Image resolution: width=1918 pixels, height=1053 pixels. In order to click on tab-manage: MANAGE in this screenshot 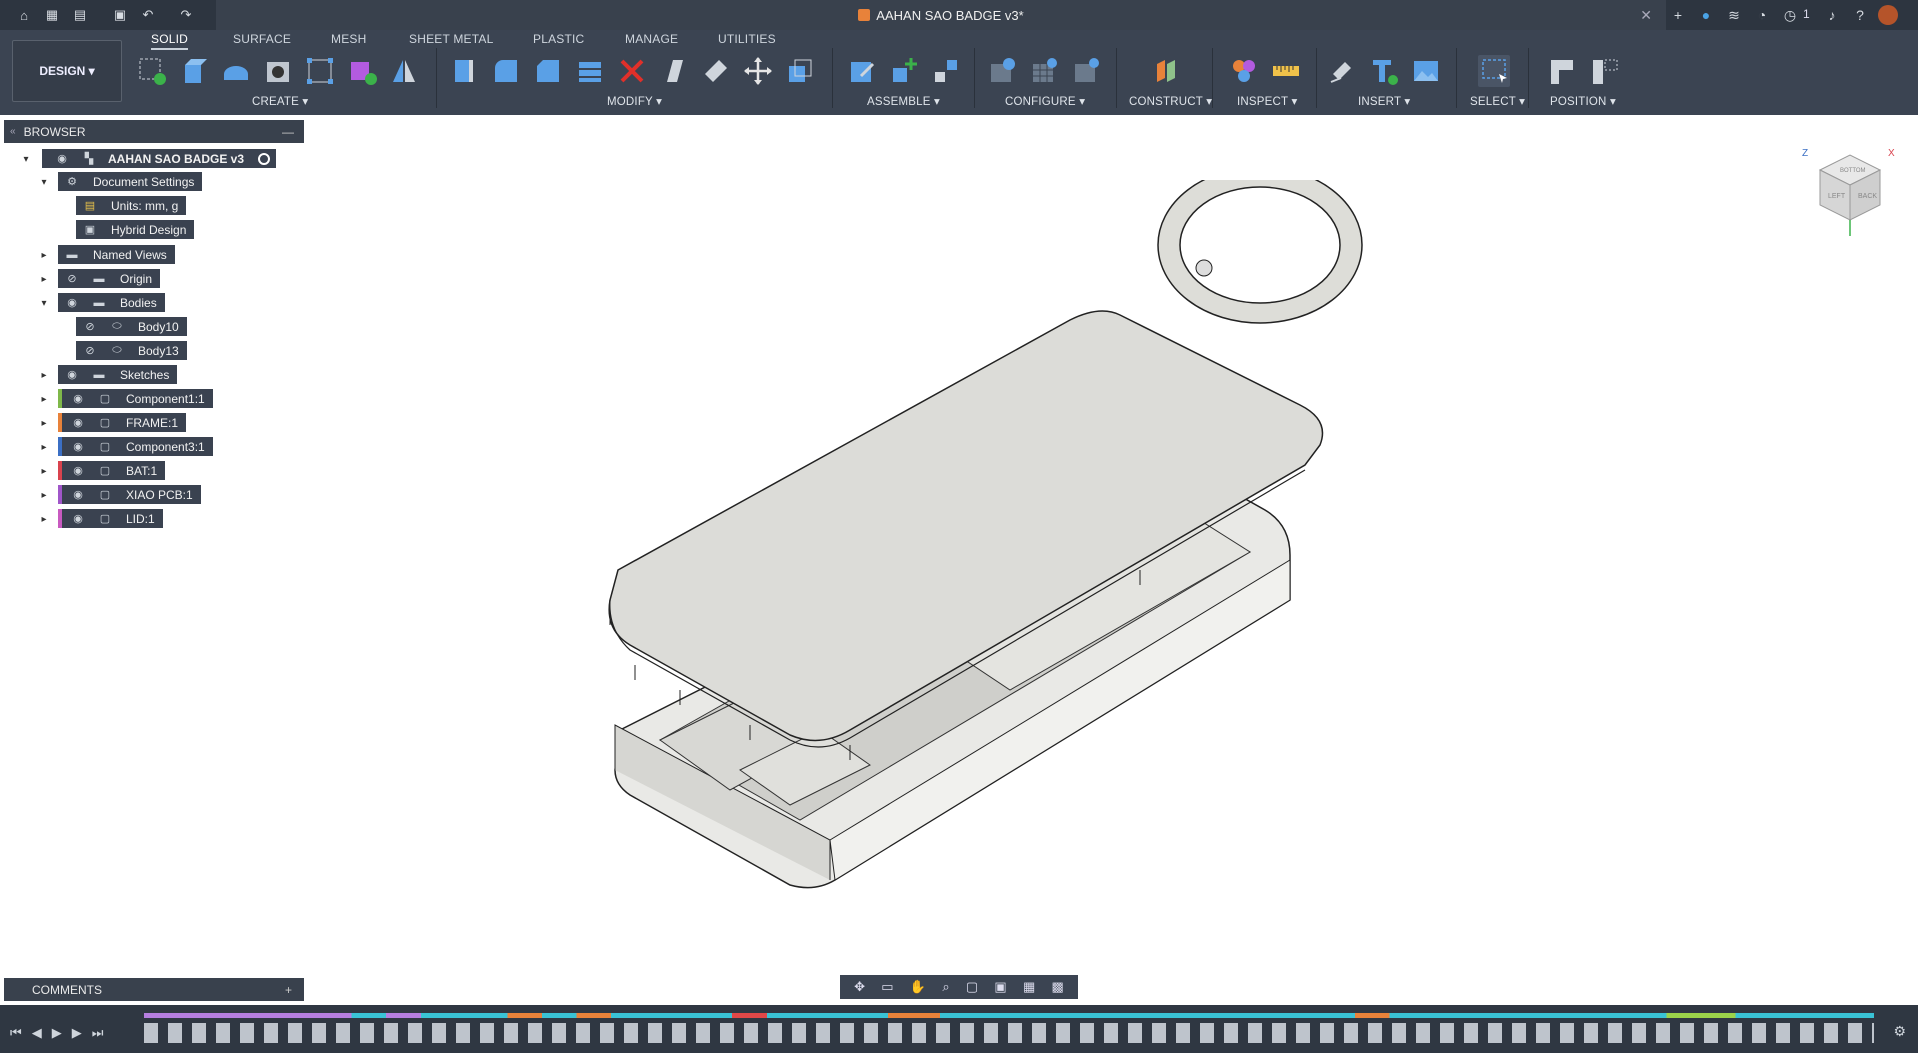, I will do `click(651, 41)`.